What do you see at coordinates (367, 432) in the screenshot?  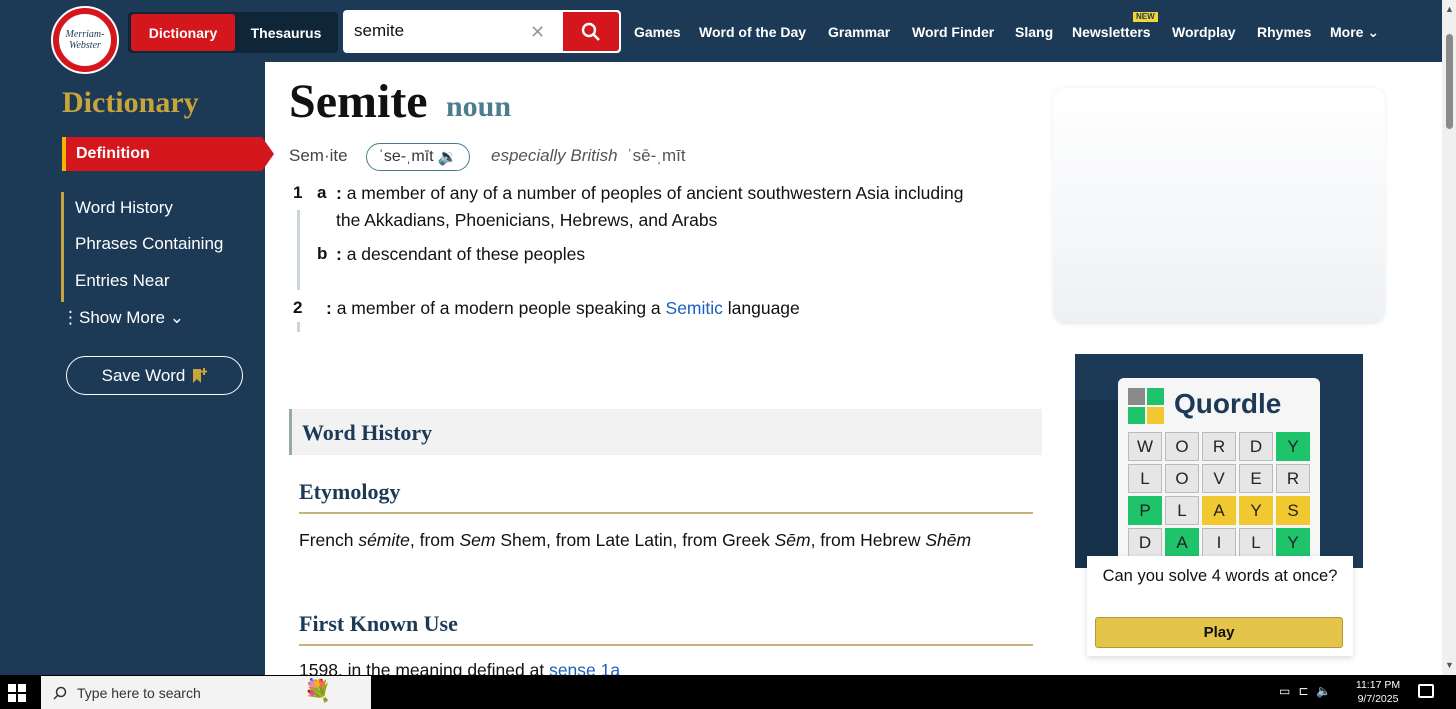 I see `word-history-title: Word History` at bounding box center [367, 432].